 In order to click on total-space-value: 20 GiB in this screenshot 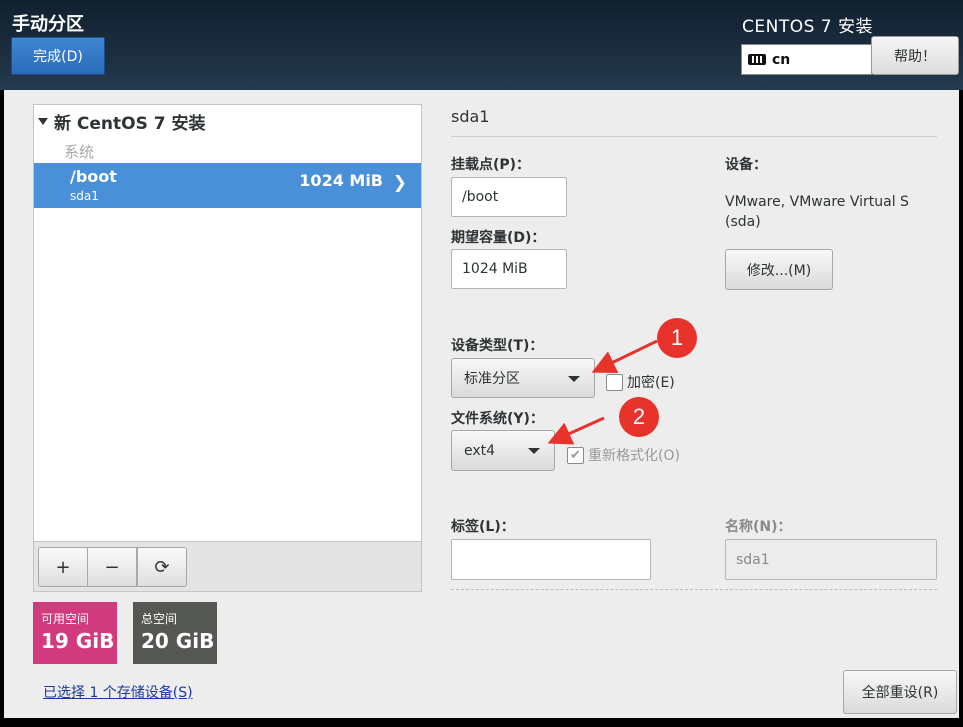, I will do `click(178, 641)`.